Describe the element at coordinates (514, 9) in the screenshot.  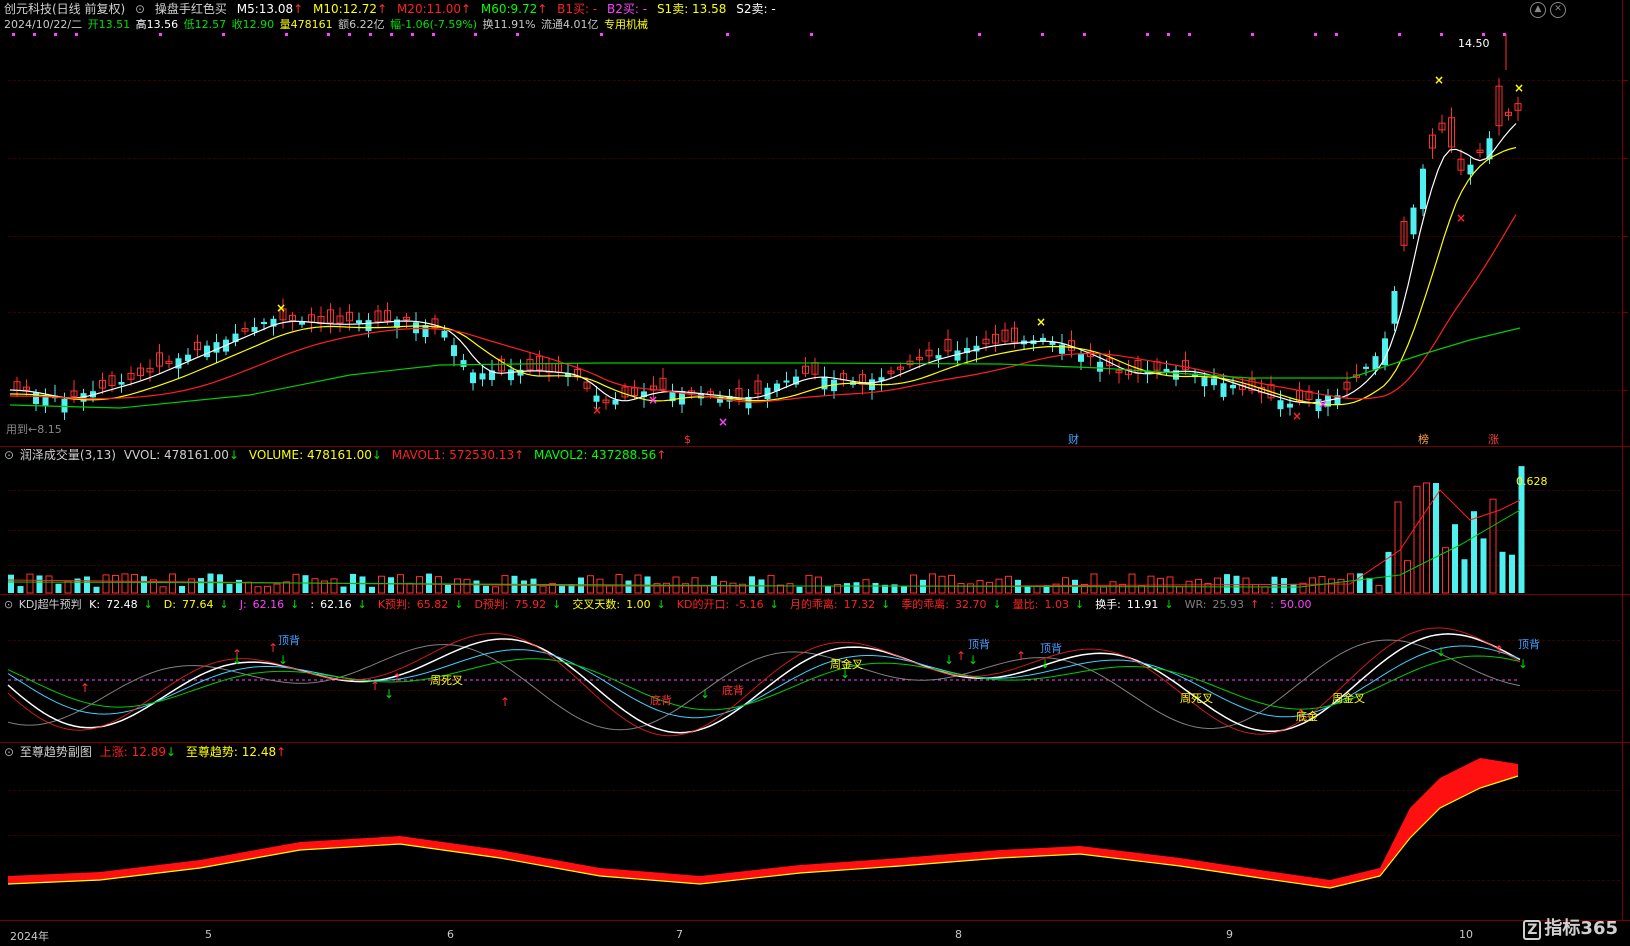
I see `ma60-value: M60:9.72↑` at that location.